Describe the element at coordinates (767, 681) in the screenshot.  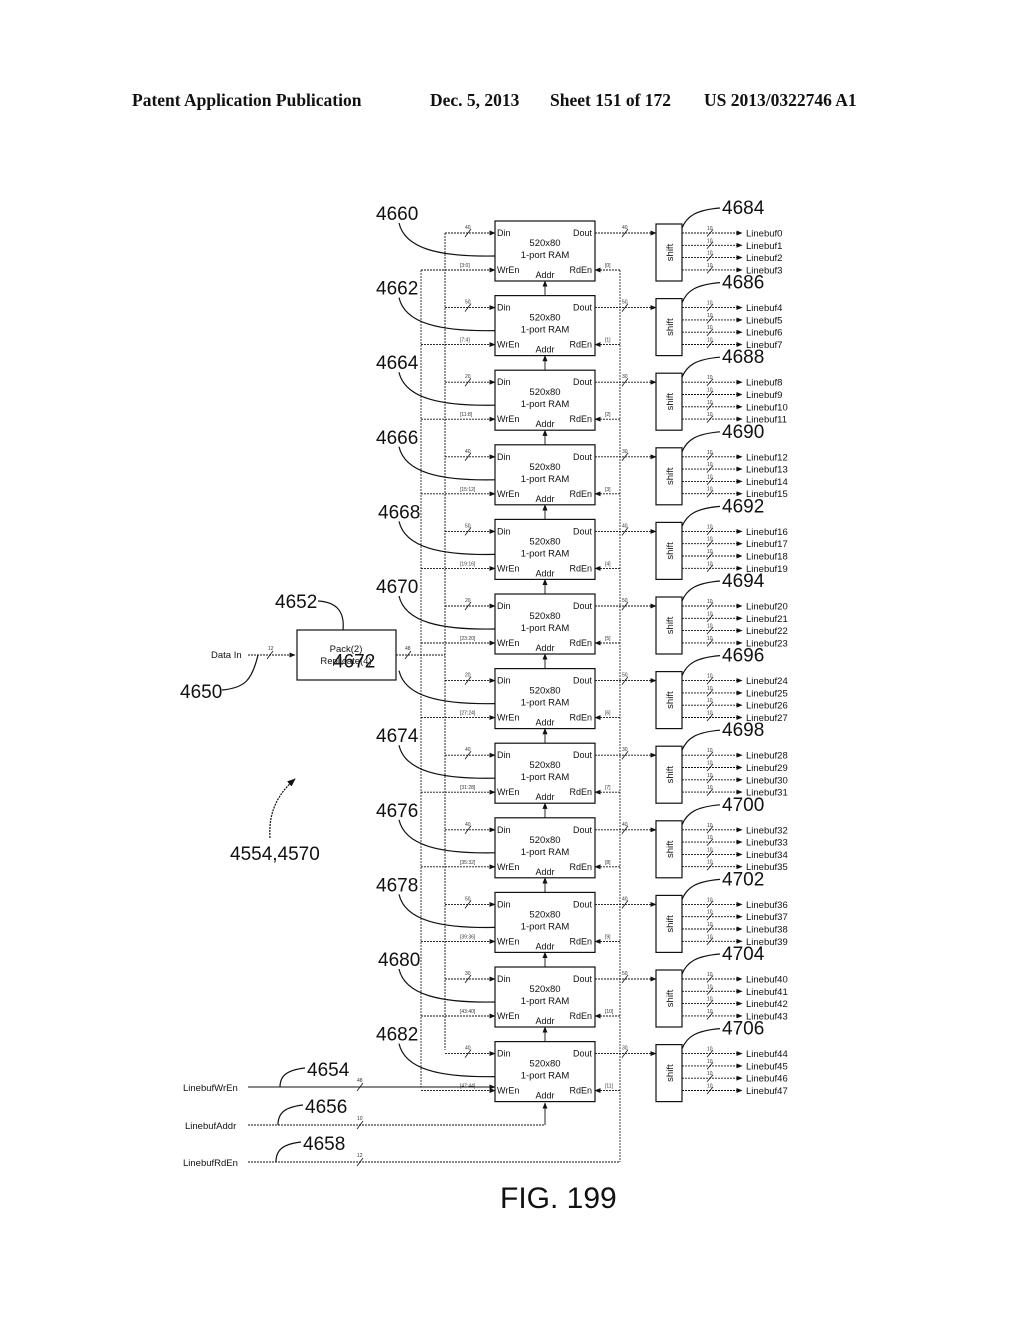
I see `linebuf-output-label: Linebuf24` at that location.